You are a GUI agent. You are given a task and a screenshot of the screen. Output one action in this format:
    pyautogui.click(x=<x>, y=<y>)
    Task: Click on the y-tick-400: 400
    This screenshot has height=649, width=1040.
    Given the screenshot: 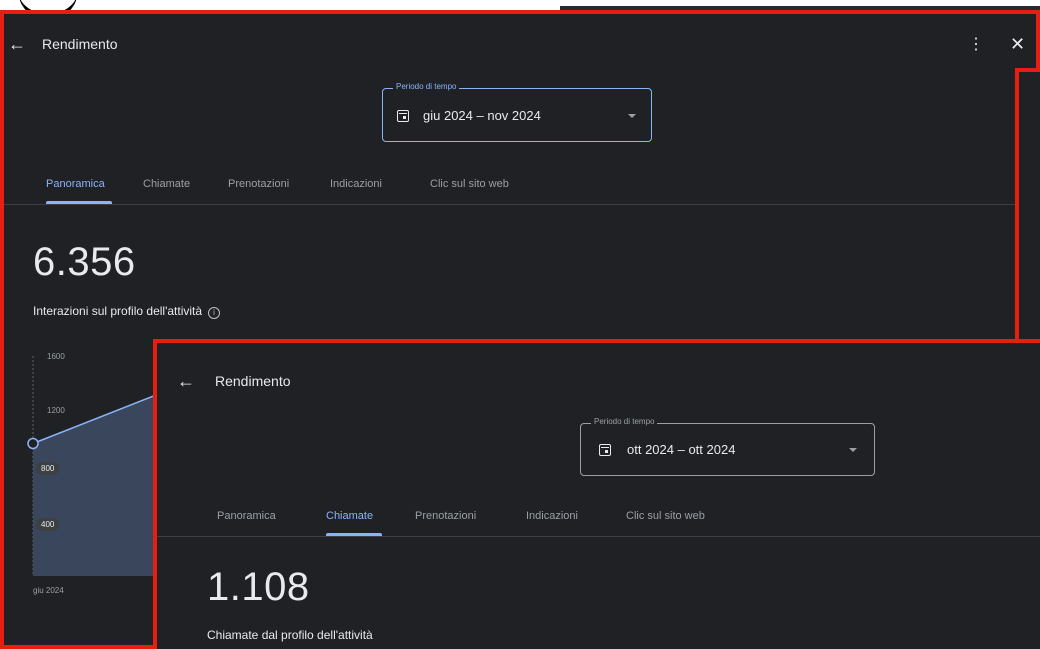 What is the action you would take?
    pyautogui.click(x=48, y=524)
    